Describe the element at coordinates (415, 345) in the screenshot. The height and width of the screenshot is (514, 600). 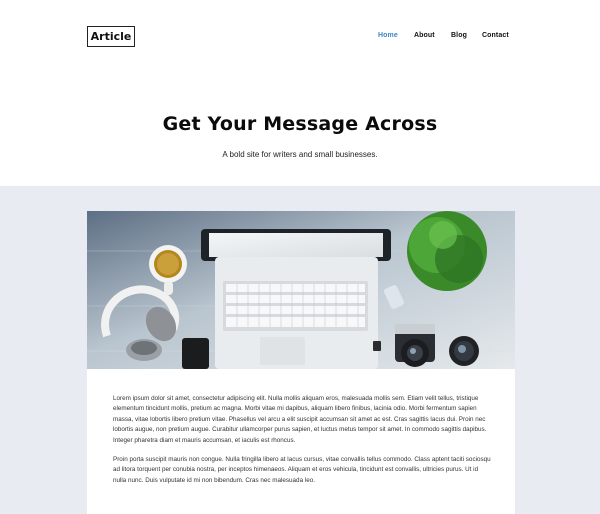
I see `camera-icon` at that location.